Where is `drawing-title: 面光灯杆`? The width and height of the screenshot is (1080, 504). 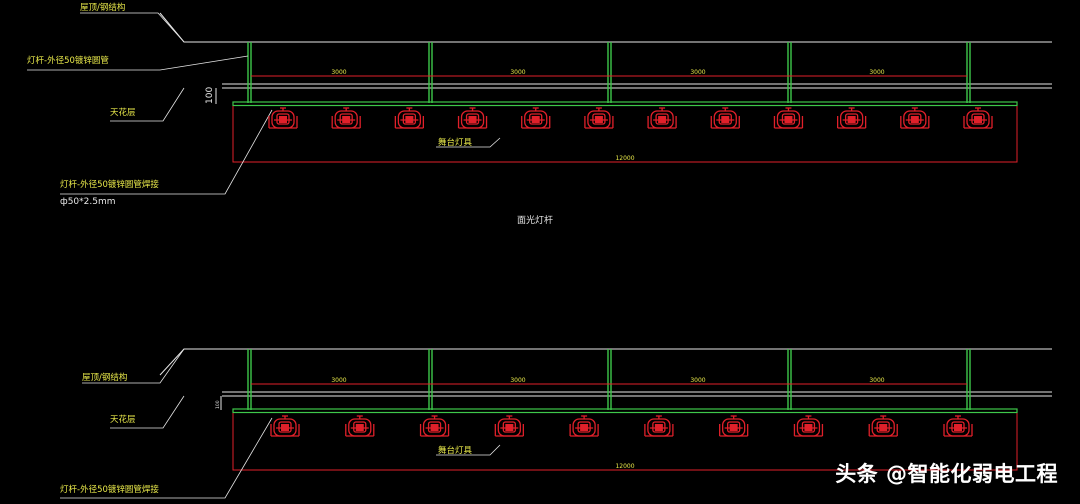 drawing-title: 面光灯杆 is located at coordinates (535, 220).